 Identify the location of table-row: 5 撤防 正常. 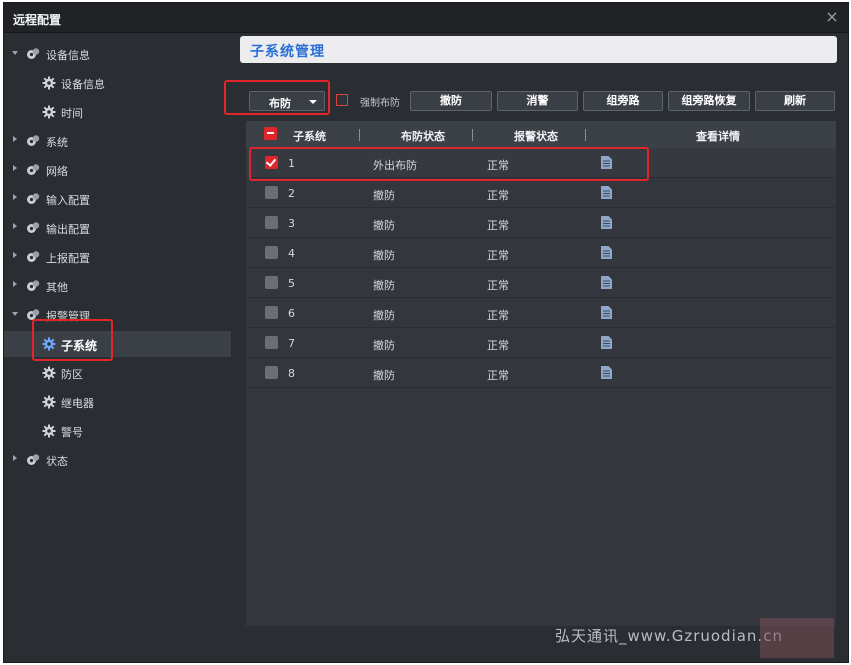
(541, 283).